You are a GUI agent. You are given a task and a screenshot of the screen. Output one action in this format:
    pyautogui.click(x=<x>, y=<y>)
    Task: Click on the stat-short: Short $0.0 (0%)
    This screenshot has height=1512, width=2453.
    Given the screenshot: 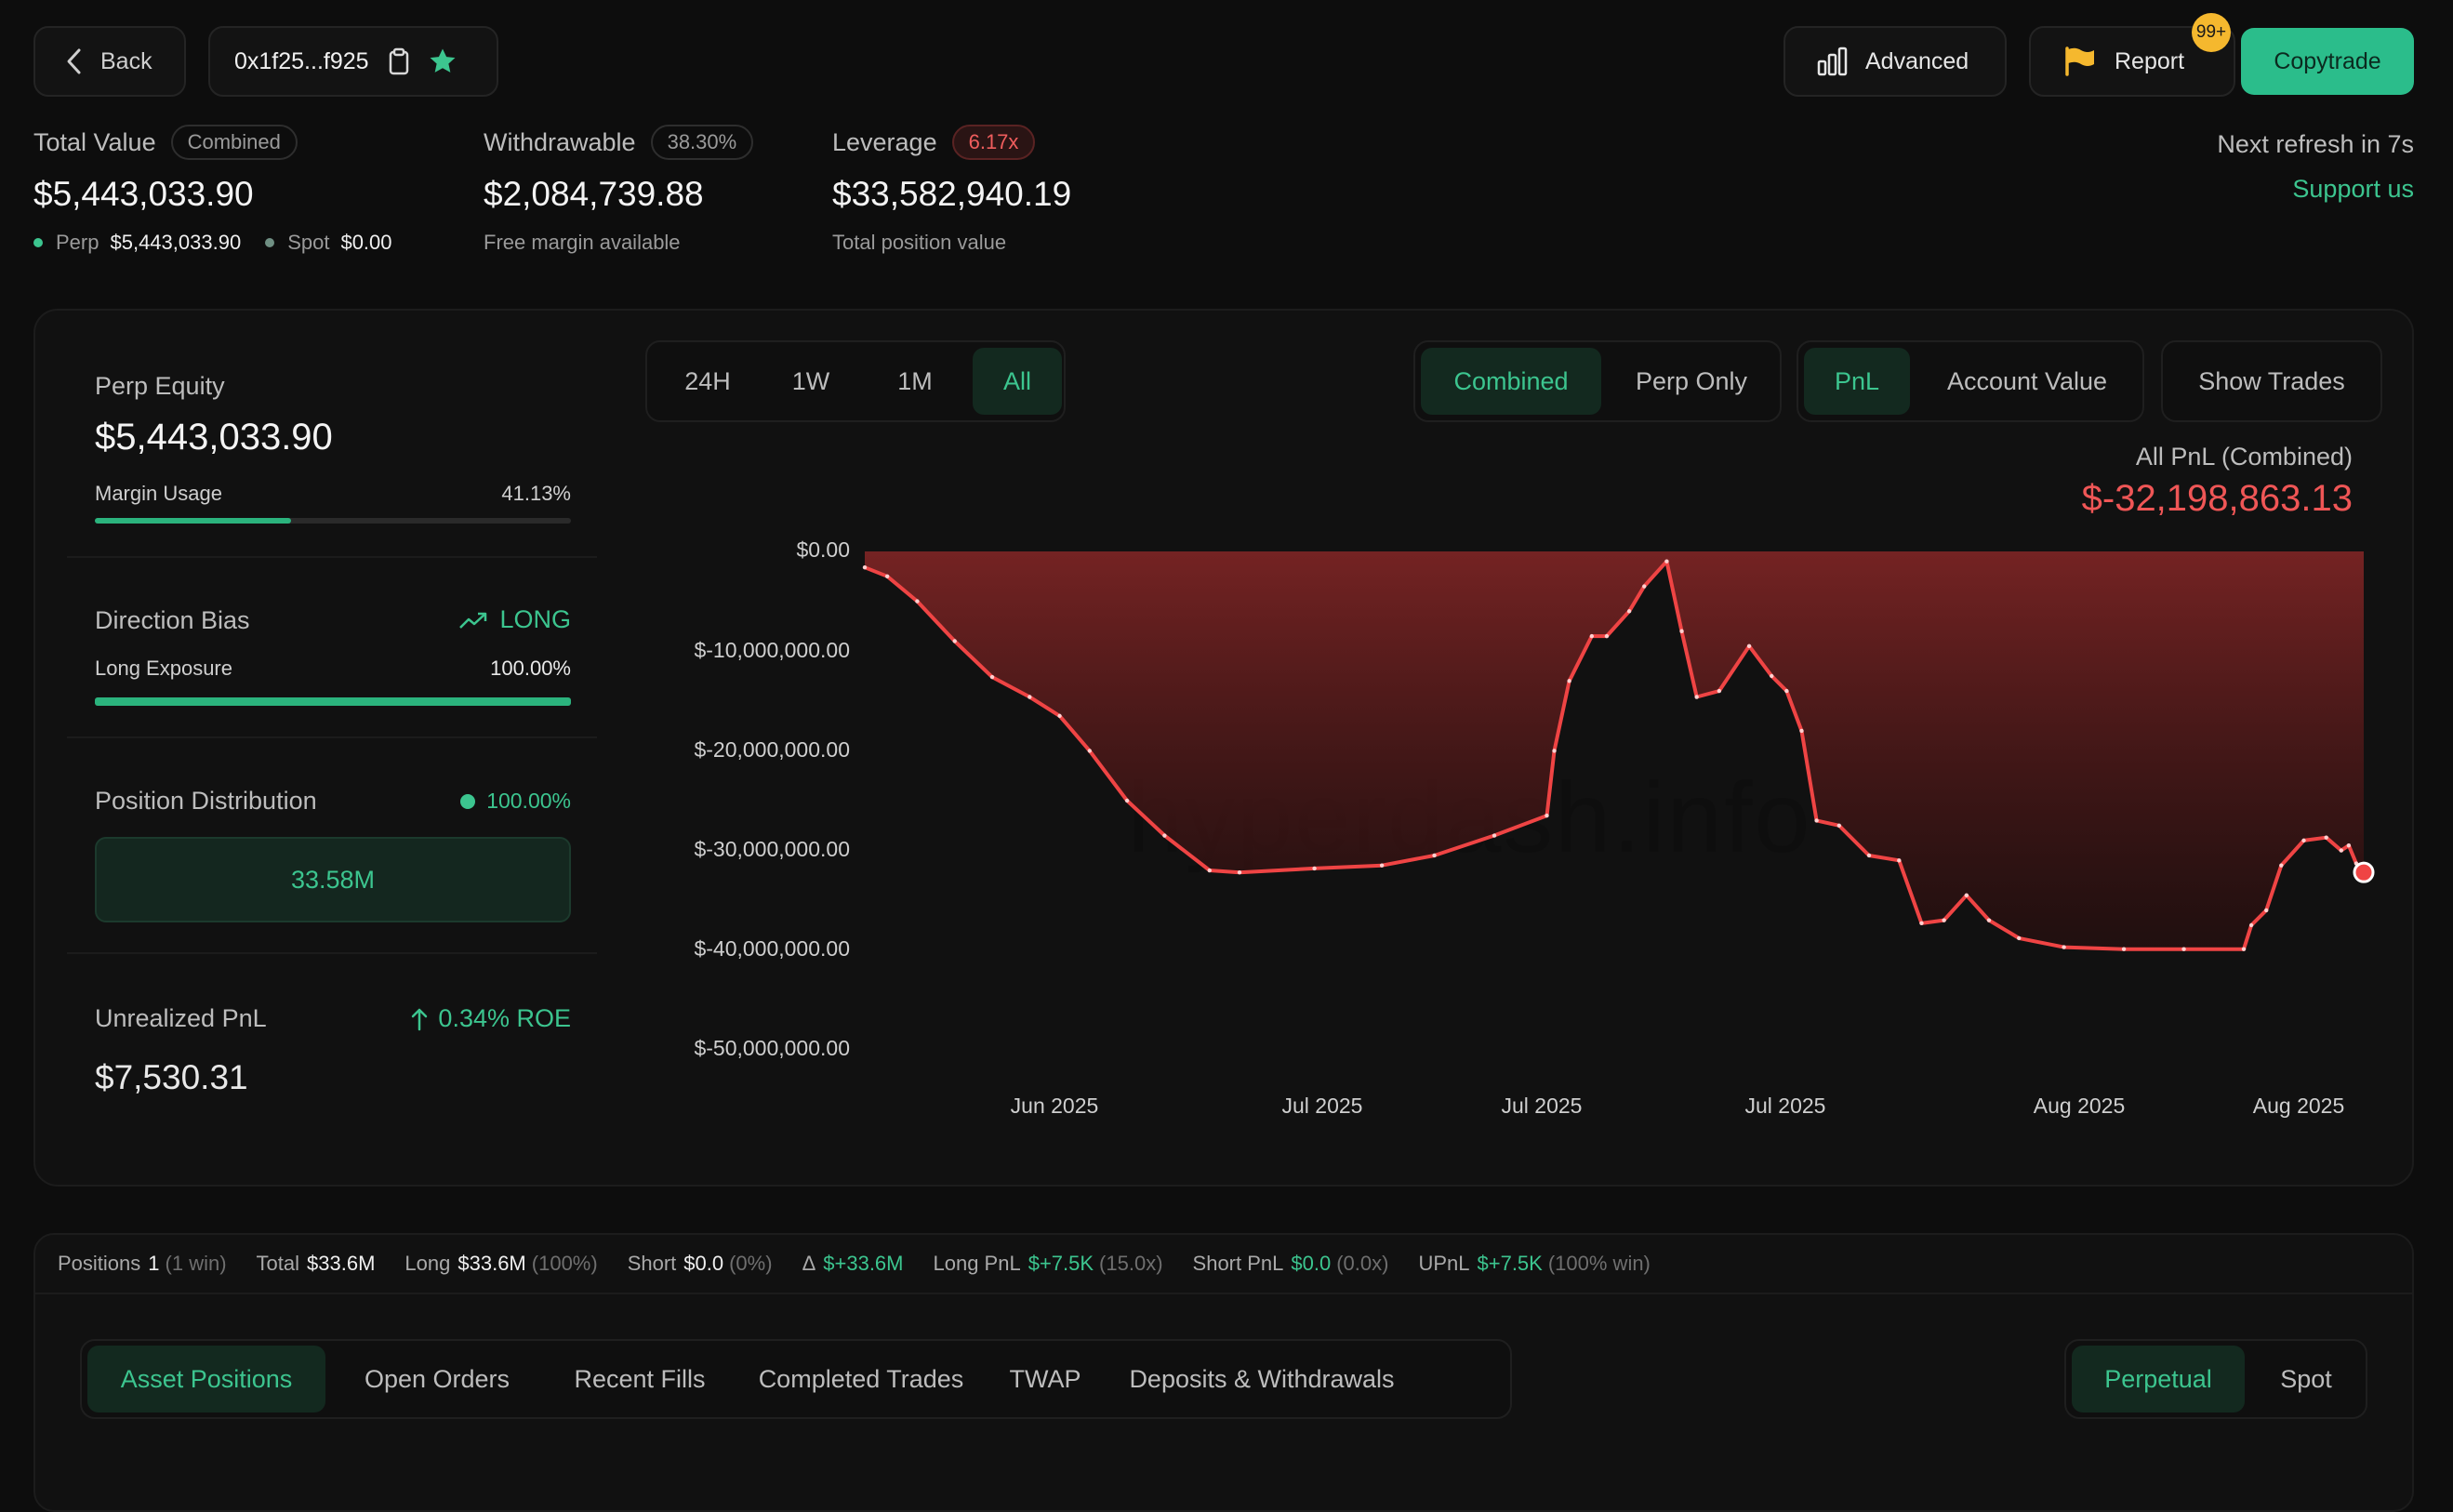 What is the action you would take?
    pyautogui.click(x=700, y=1263)
    